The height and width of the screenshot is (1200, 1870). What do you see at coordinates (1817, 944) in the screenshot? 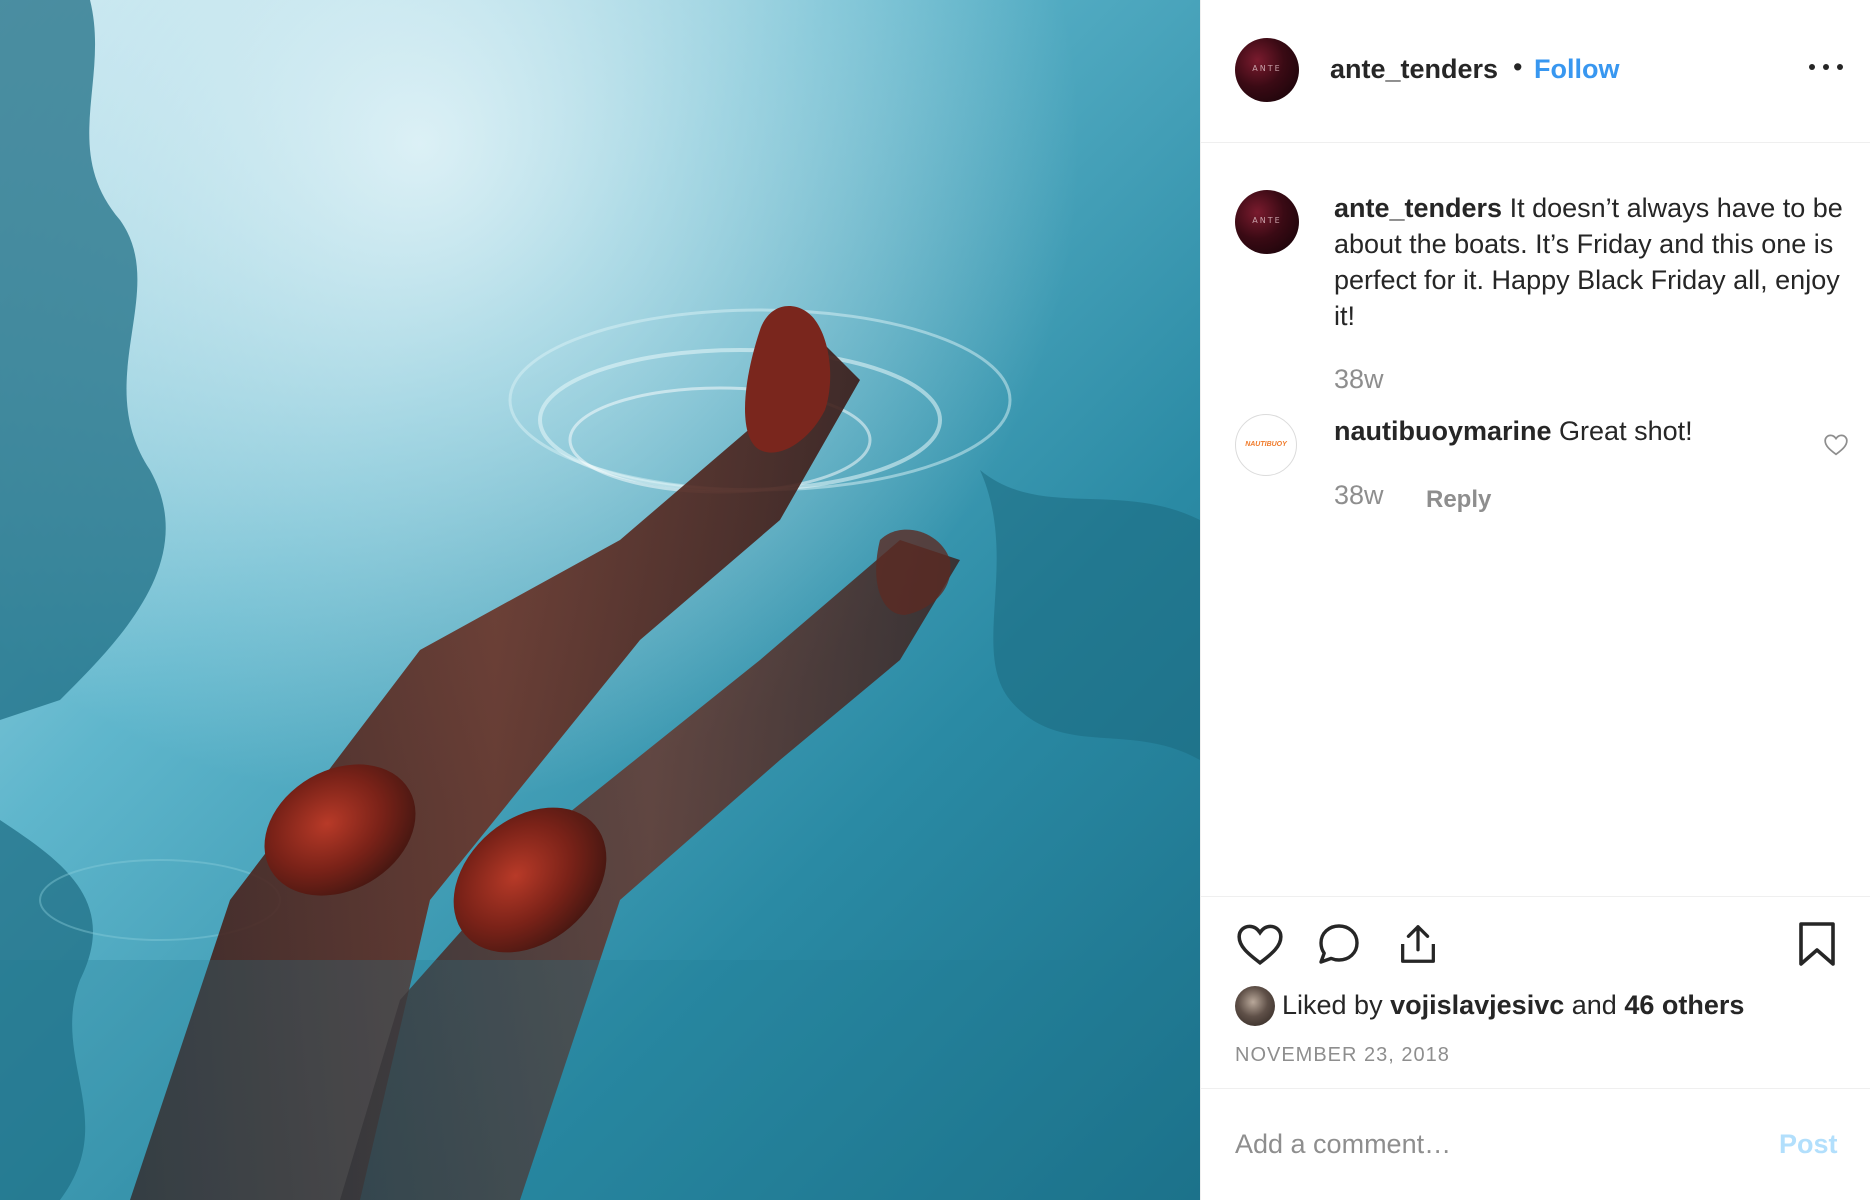
I see `bookmark-icon` at bounding box center [1817, 944].